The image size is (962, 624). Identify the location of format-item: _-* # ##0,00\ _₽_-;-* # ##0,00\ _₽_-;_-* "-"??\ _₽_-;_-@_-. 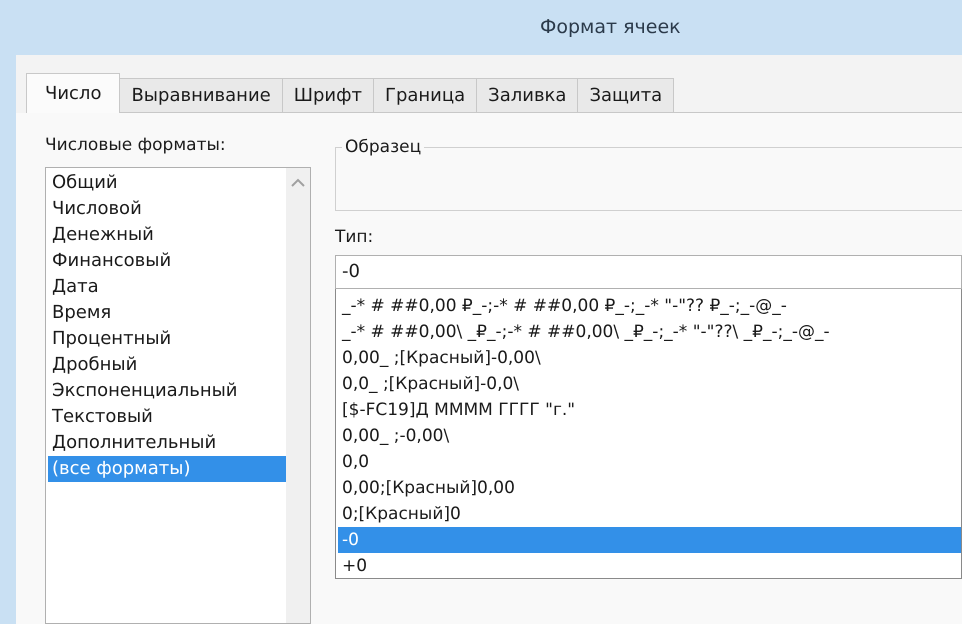
(649, 331).